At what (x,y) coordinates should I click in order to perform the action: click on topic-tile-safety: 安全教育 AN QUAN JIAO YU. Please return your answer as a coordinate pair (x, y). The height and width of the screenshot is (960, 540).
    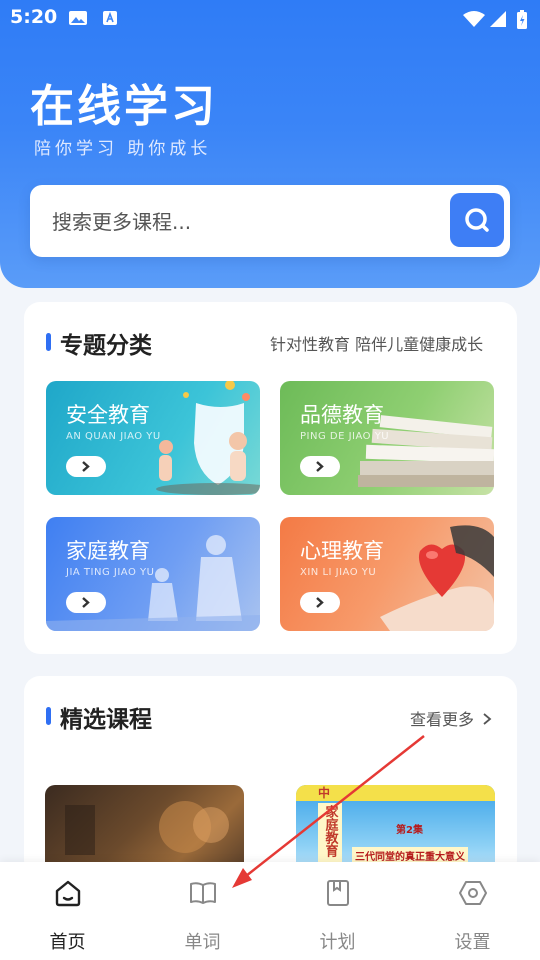
    Looking at the image, I should click on (153, 438).